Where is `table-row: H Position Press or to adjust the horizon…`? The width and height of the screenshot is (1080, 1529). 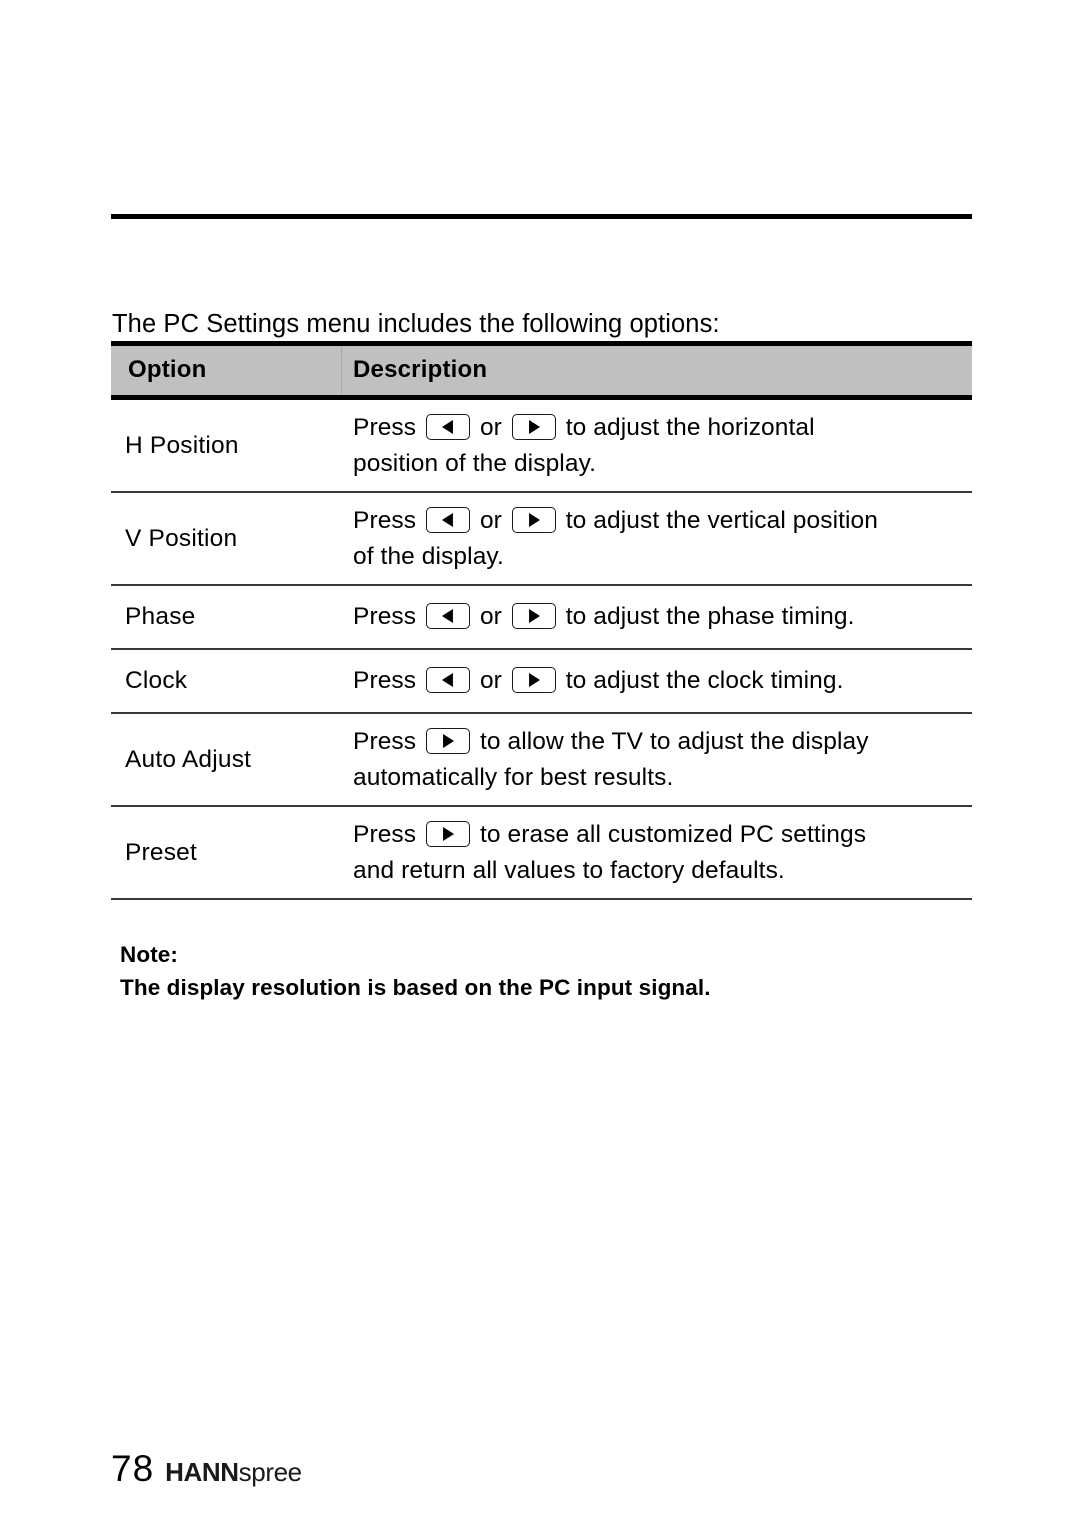 table-row: H Position Press or to adjust the horizon… is located at coordinates (541, 446).